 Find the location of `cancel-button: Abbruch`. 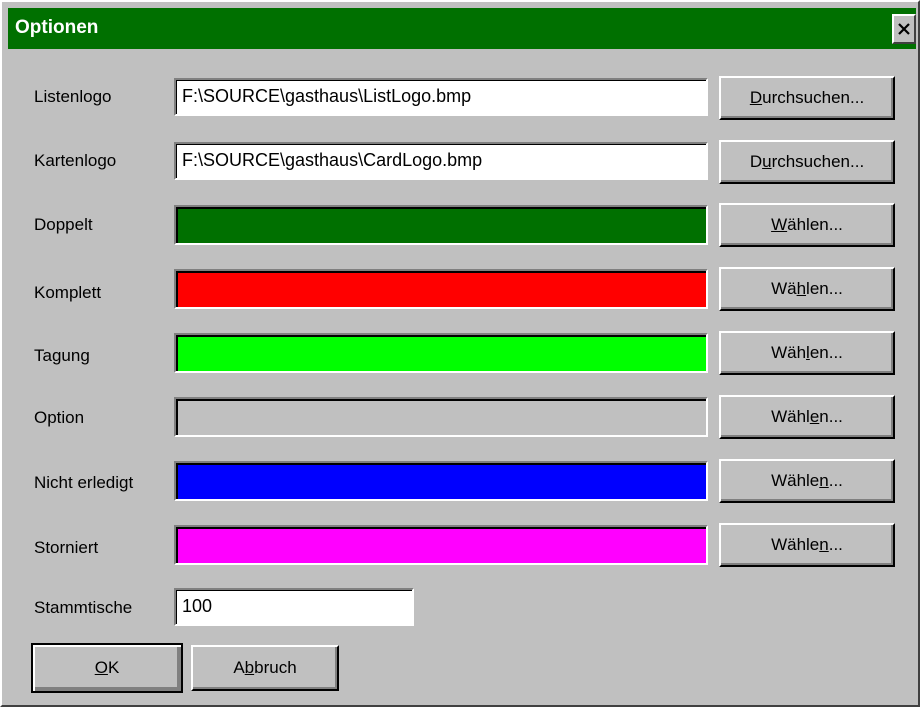

cancel-button: Abbruch is located at coordinates (265, 668).